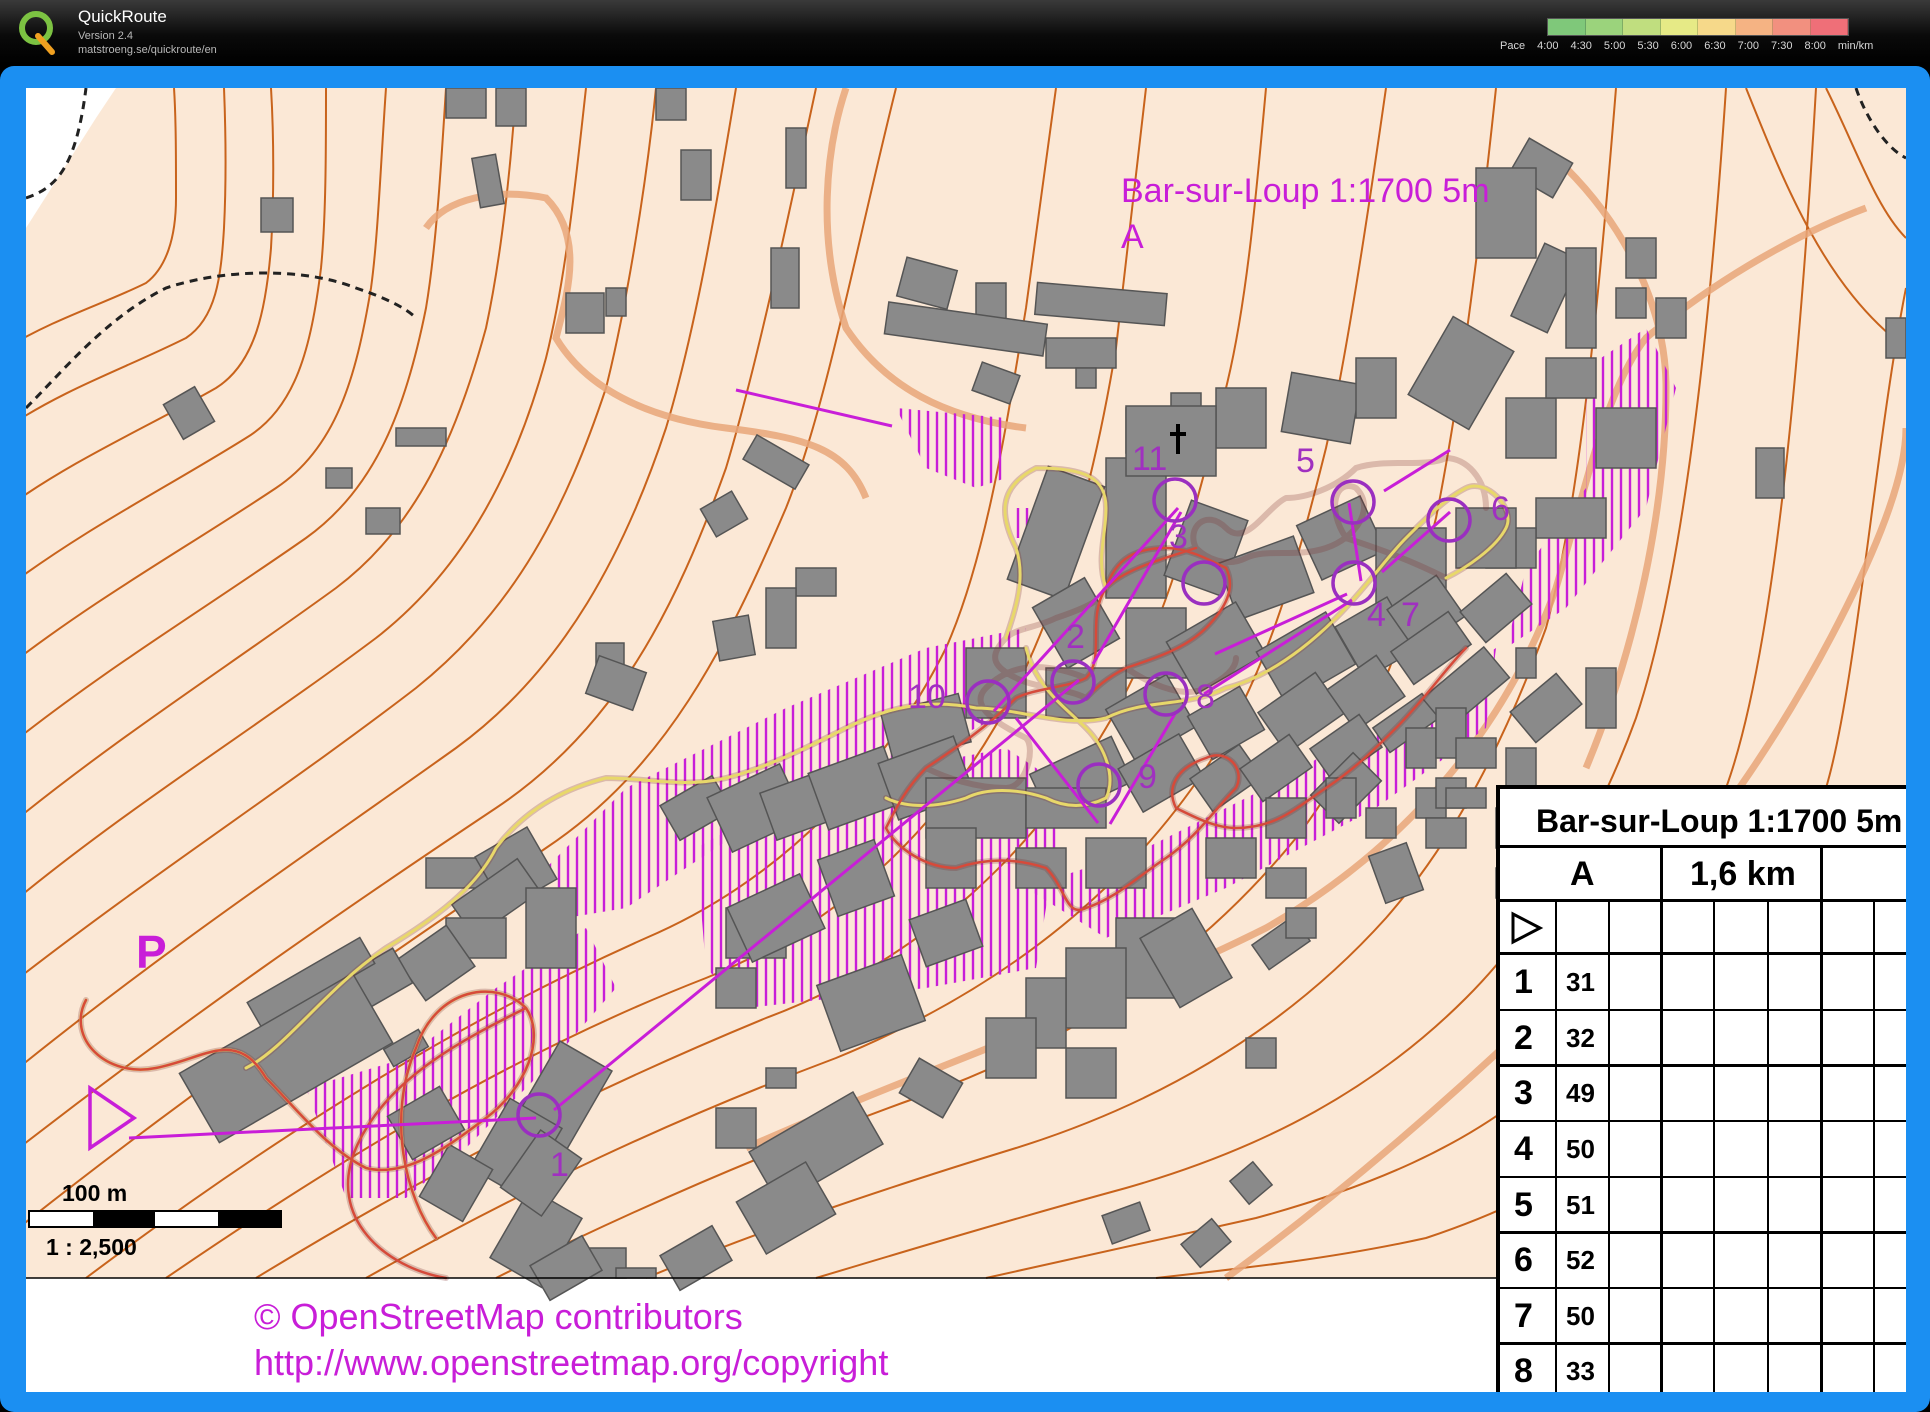 The width and height of the screenshot is (1930, 1412). What do you see at coordinates (122, 16) in the screenshot?
I see `app-name: QuickRoute` at bounding box center [122, 16].